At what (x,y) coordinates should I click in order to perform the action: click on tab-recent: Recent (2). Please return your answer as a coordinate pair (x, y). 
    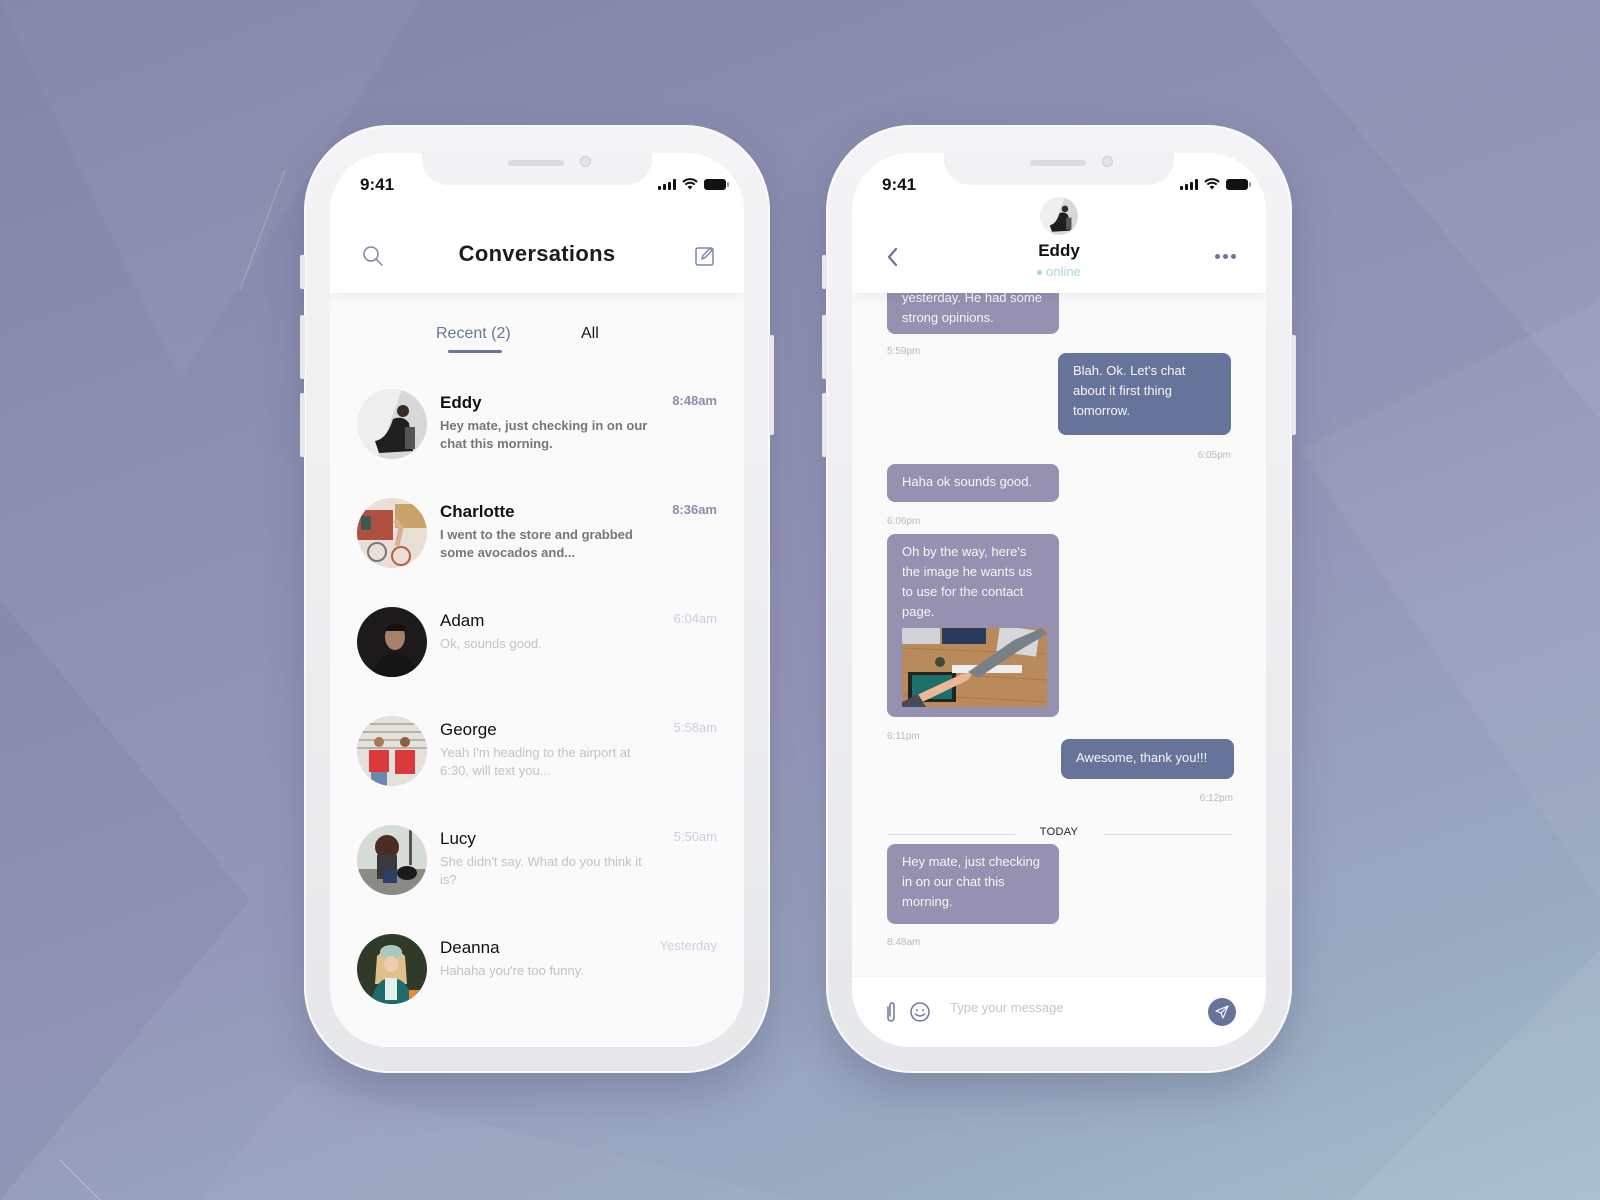
    Looking at the image, I should click on (473, 334).